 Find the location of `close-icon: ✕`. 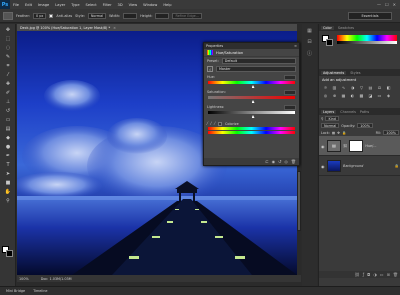

close-icon: ✕ is located at coordinates (394, 4).